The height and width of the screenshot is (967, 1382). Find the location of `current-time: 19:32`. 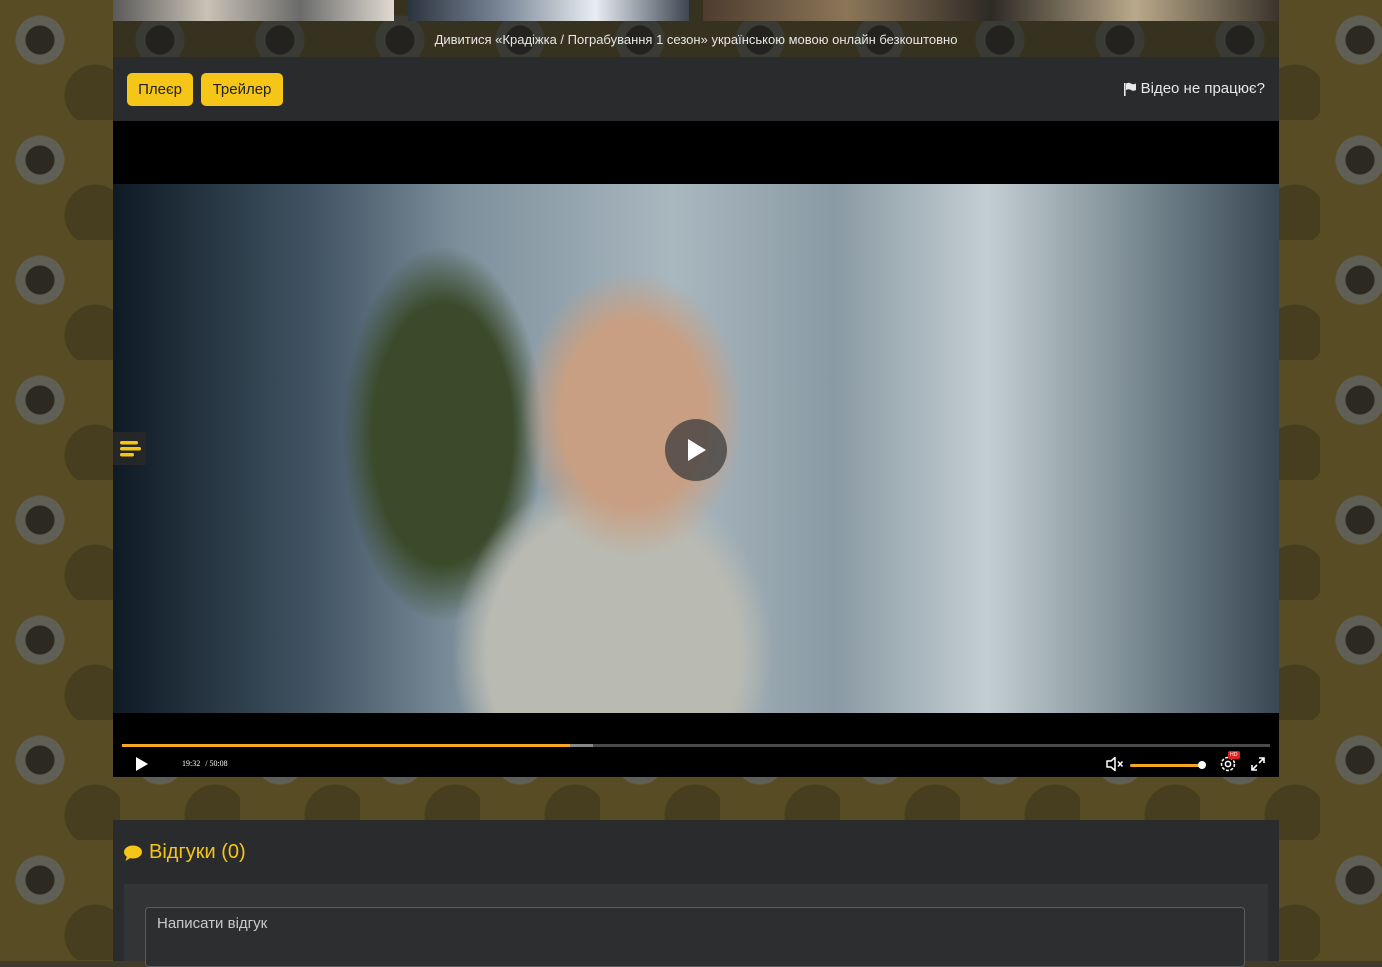

current-time: 19:32 is located at coordinates (191, 763).